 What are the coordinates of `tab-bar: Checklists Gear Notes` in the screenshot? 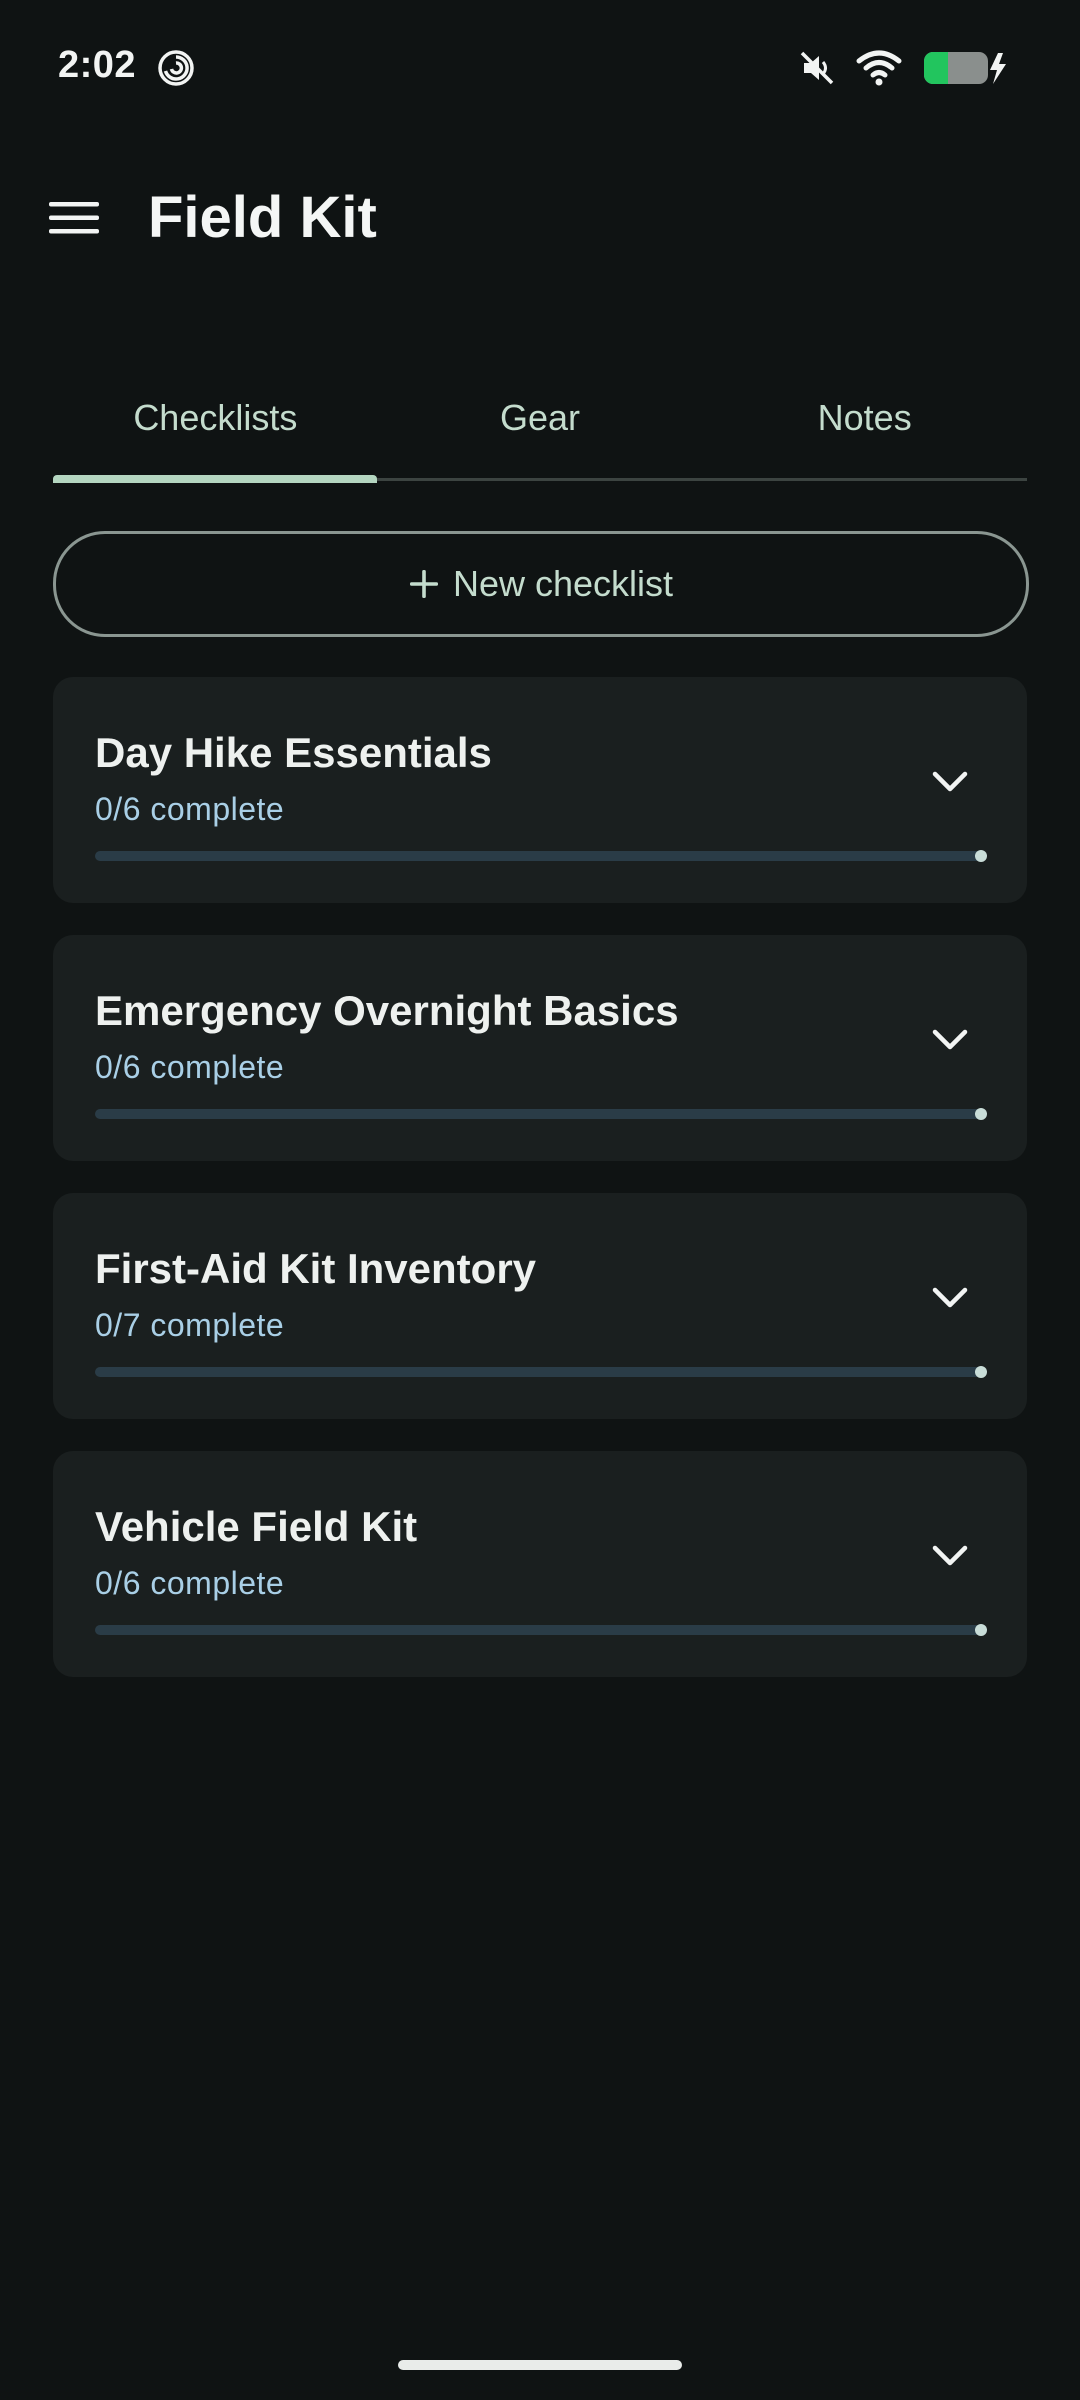 It's located at (540, 421).